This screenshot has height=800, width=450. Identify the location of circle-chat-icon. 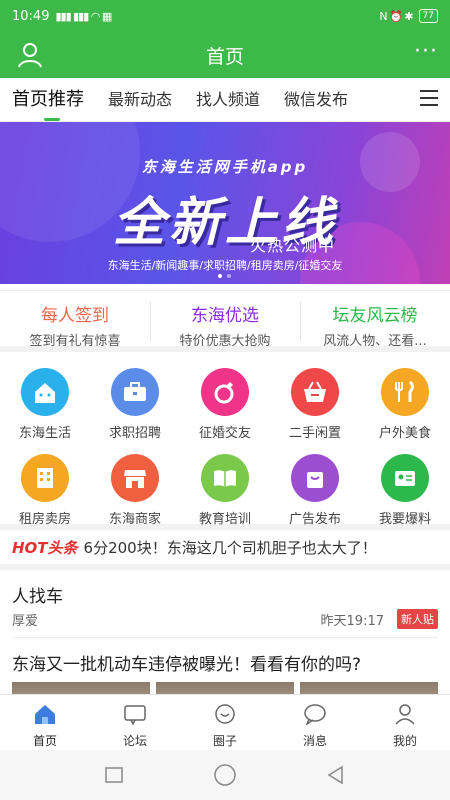
(225, 714).